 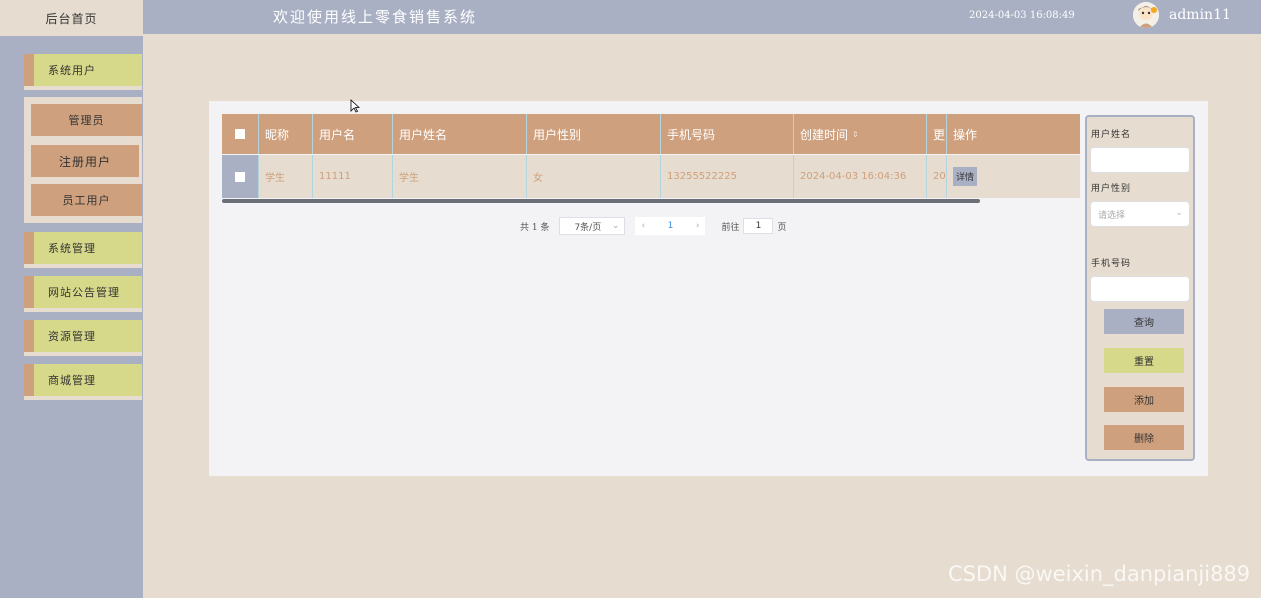 I want to click on page-size-value: 7条/页, so click(x=588, y=227).